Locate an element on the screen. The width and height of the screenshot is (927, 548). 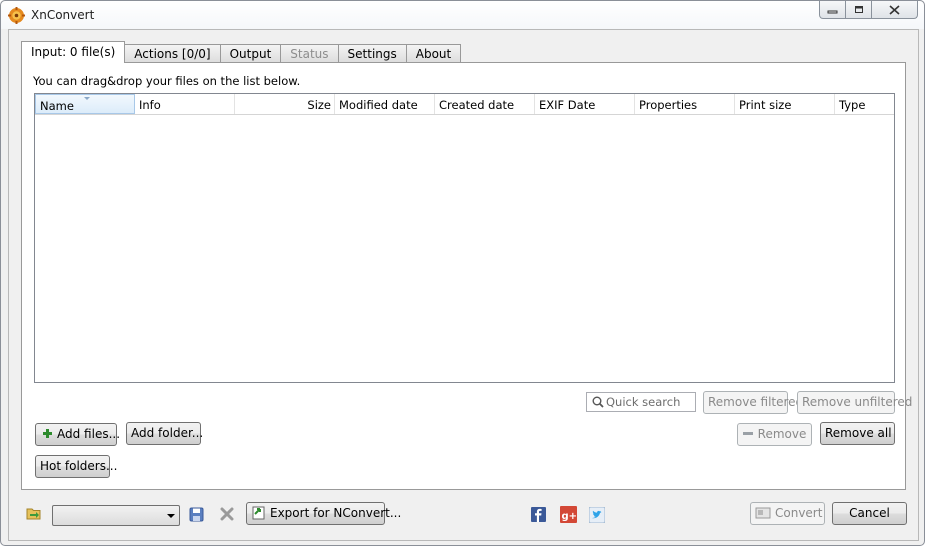
remove-unfiltered-button: Remove unfiltered is located at coordinates (854, 402).